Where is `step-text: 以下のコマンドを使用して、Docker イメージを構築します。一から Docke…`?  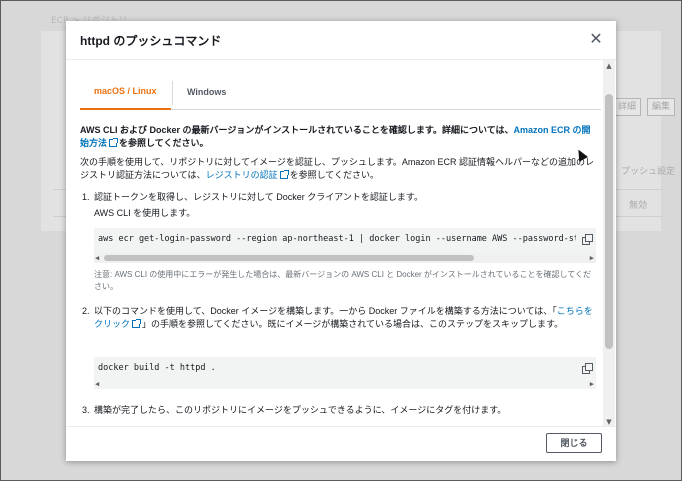 step-text: 以下のコマンドを使用して、Docker イメージを構築します。一から Docke… is located at coordinates (344, 318).